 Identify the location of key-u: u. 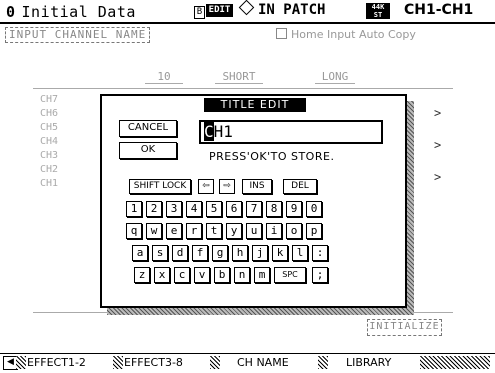
(254, 231).